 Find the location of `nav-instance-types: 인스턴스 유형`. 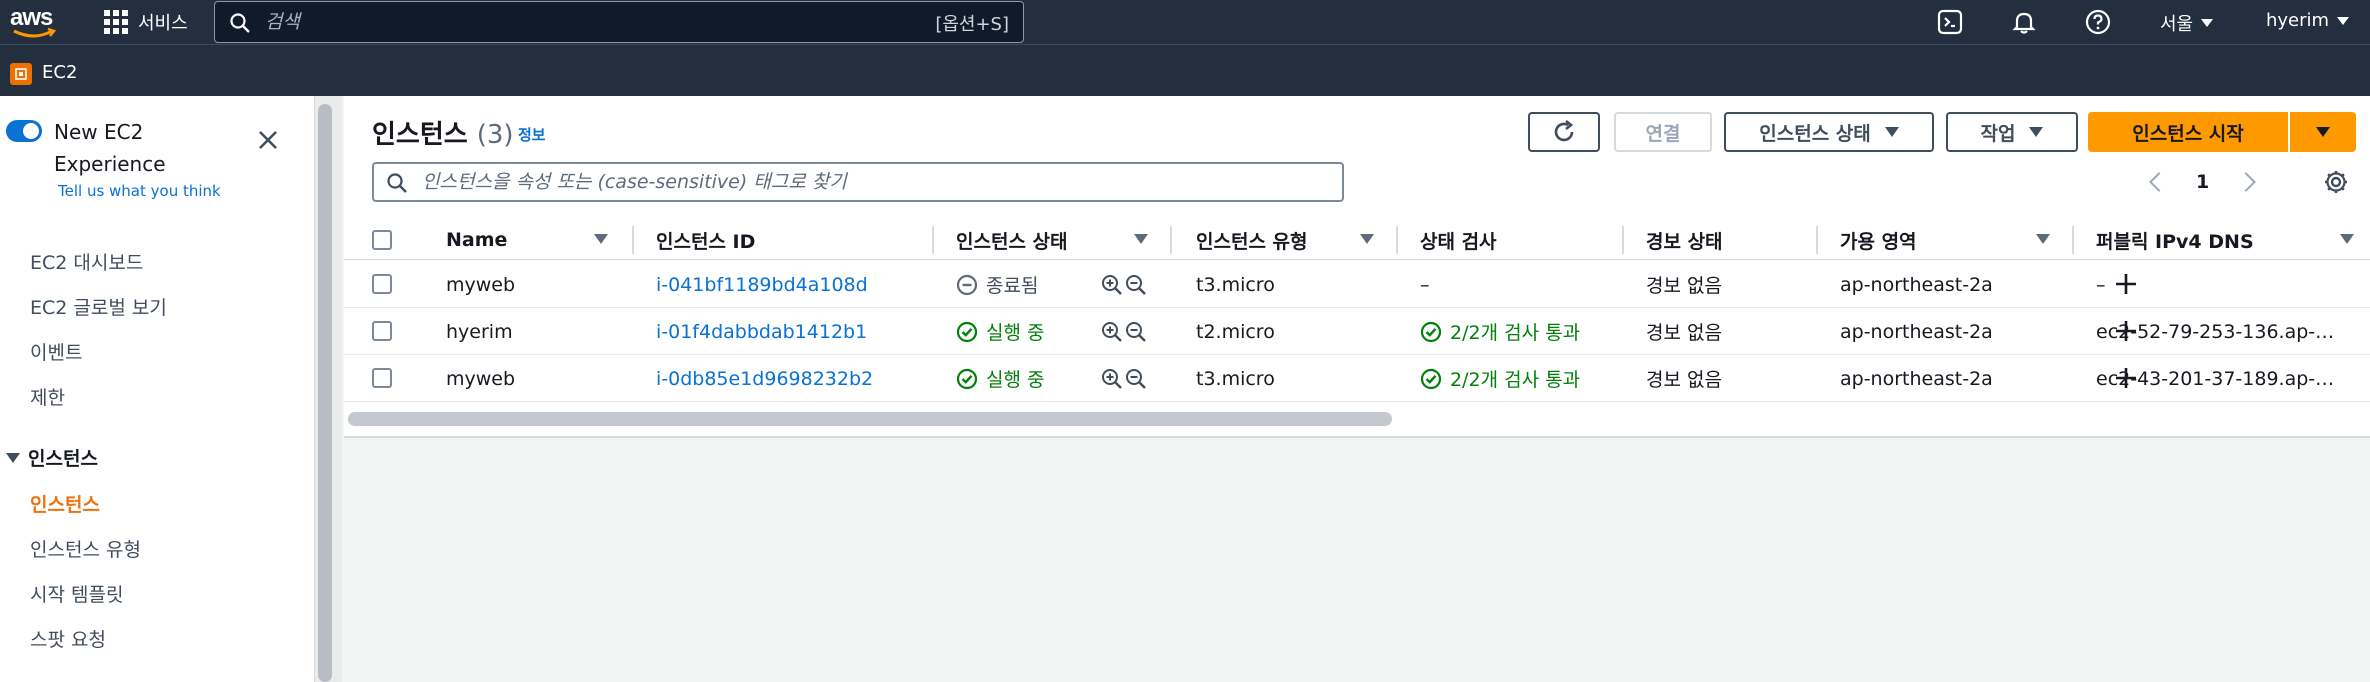

nav-instance-types: 인스턴스 유형 is located at coordinates (85, 548).